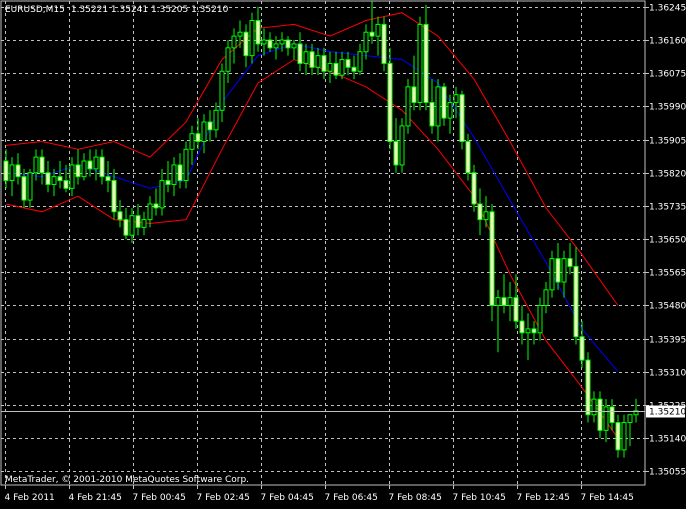  I want to click on y-tick-label: 1.35395, so click(667, 341).